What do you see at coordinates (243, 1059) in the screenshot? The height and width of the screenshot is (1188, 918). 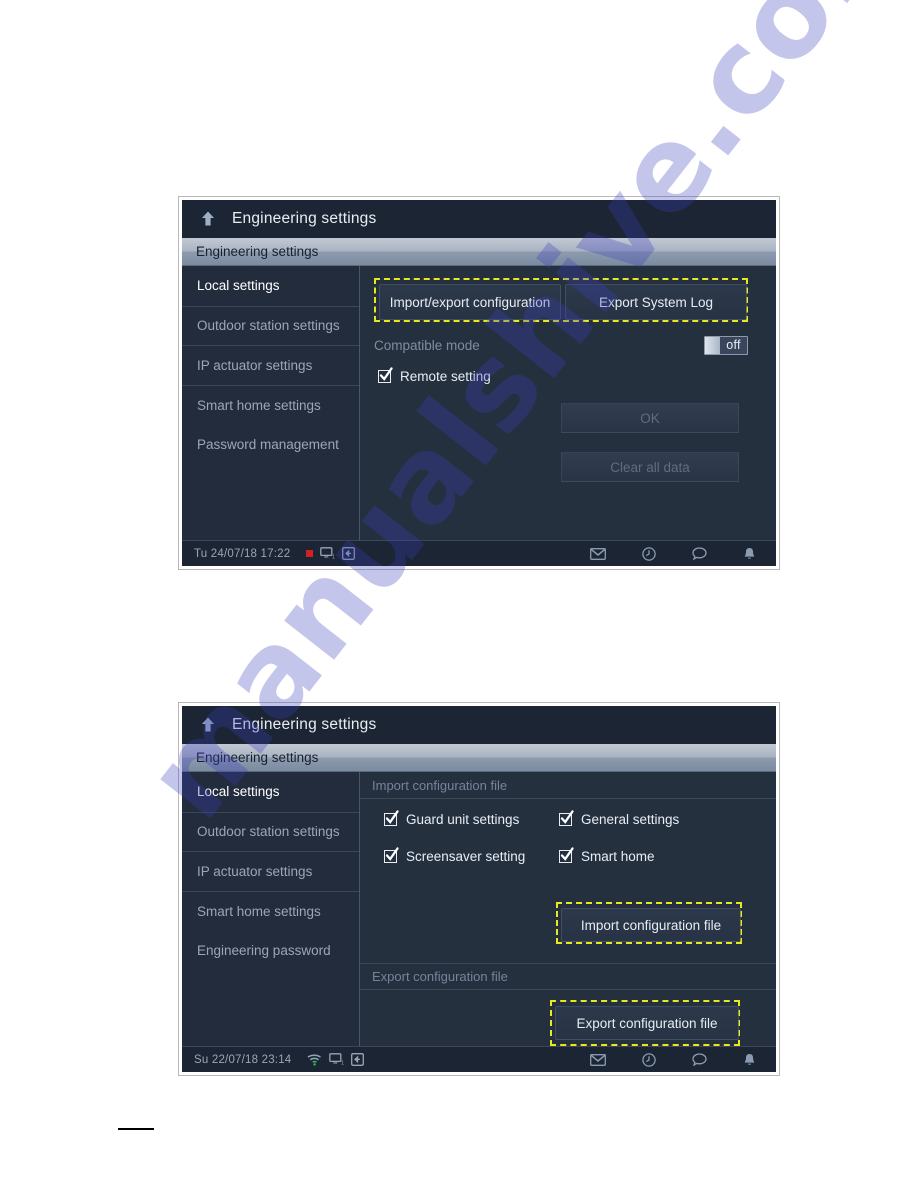 I see `statusbar-datetime: Su 22/07/18 23:14` at bounding box center [243, 1059].